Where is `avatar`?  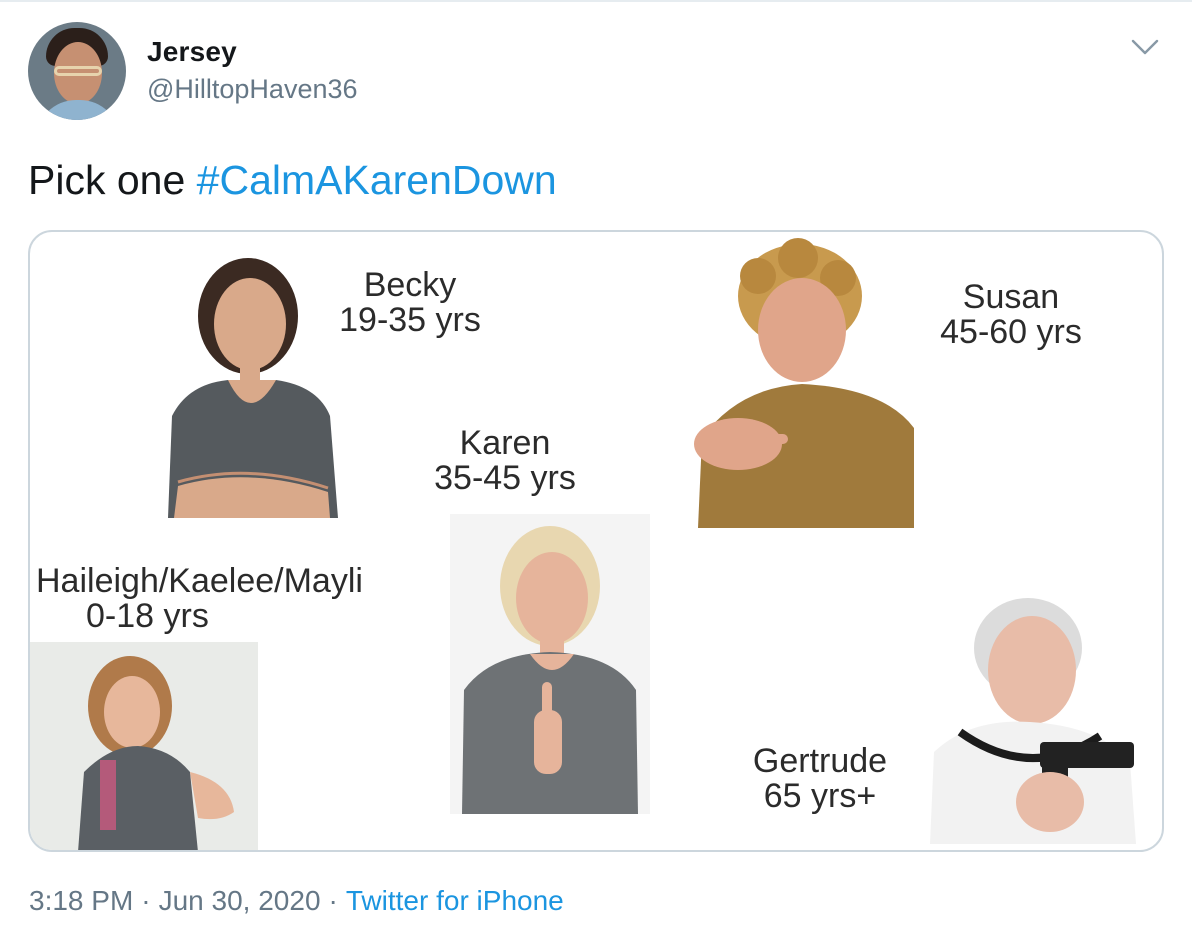
avatar is located at coordinates (77, 71).